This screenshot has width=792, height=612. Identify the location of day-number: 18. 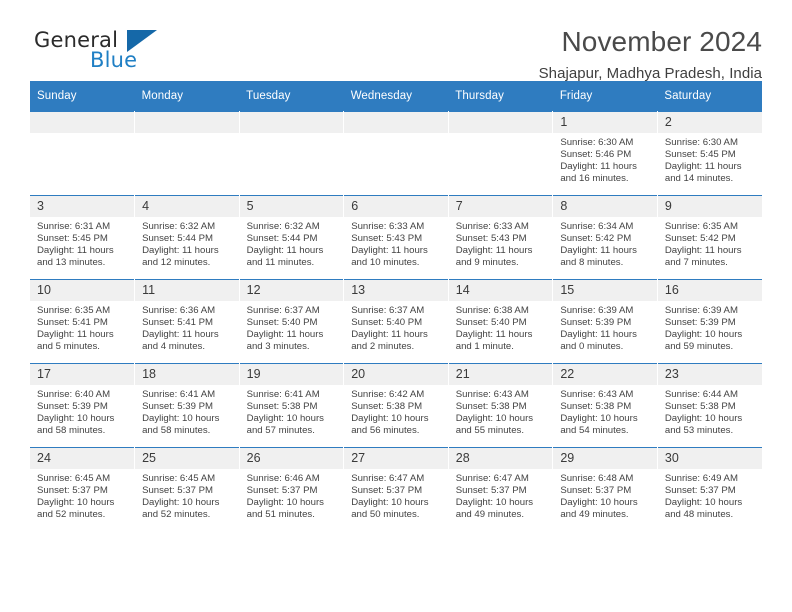
(187, 374).